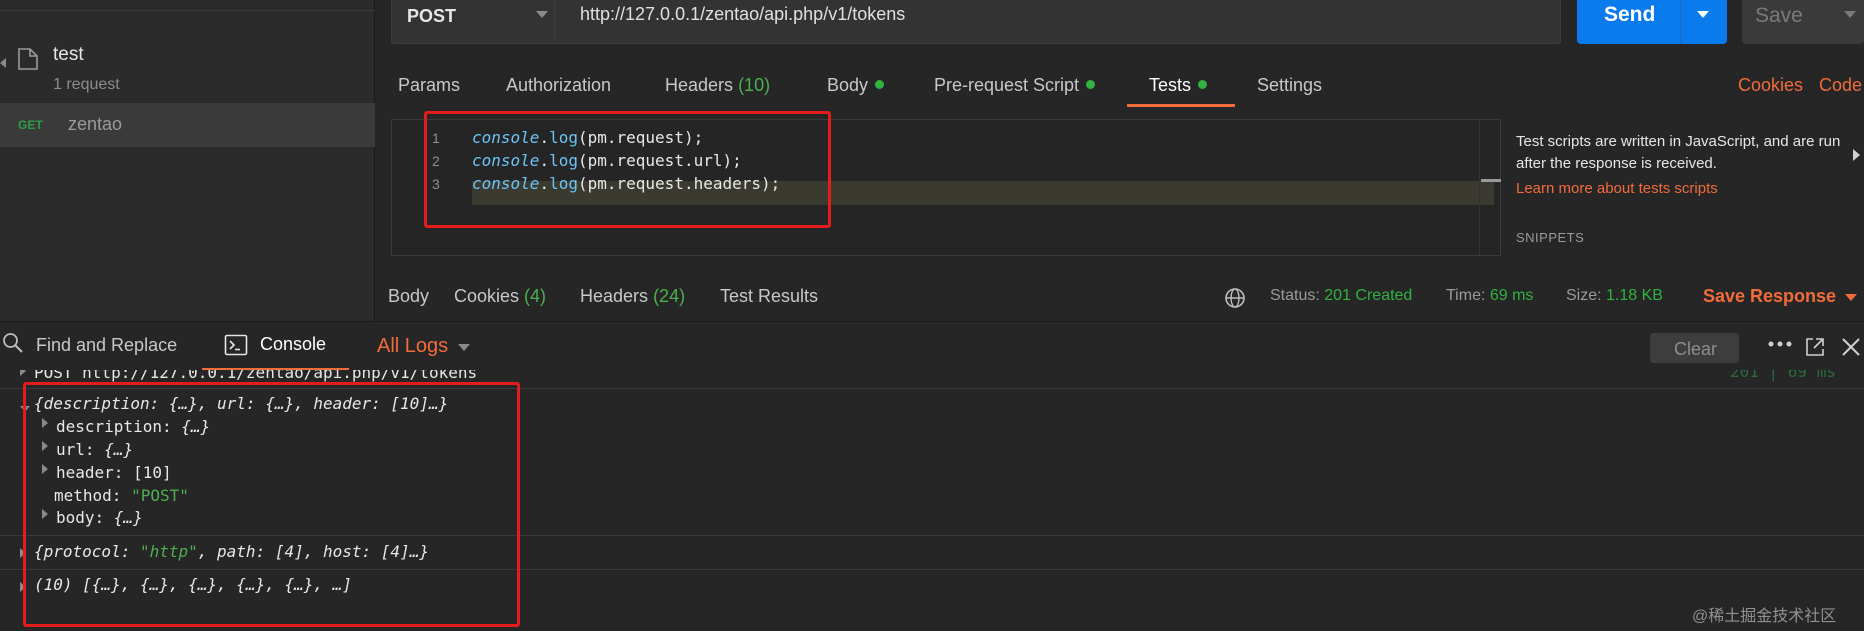 Image resolution: width=1864 pixels, height=631 pixels. Describe the element at coordinates (86, 84) in the screenshot. I see `collection-count: 1 request` at that location.